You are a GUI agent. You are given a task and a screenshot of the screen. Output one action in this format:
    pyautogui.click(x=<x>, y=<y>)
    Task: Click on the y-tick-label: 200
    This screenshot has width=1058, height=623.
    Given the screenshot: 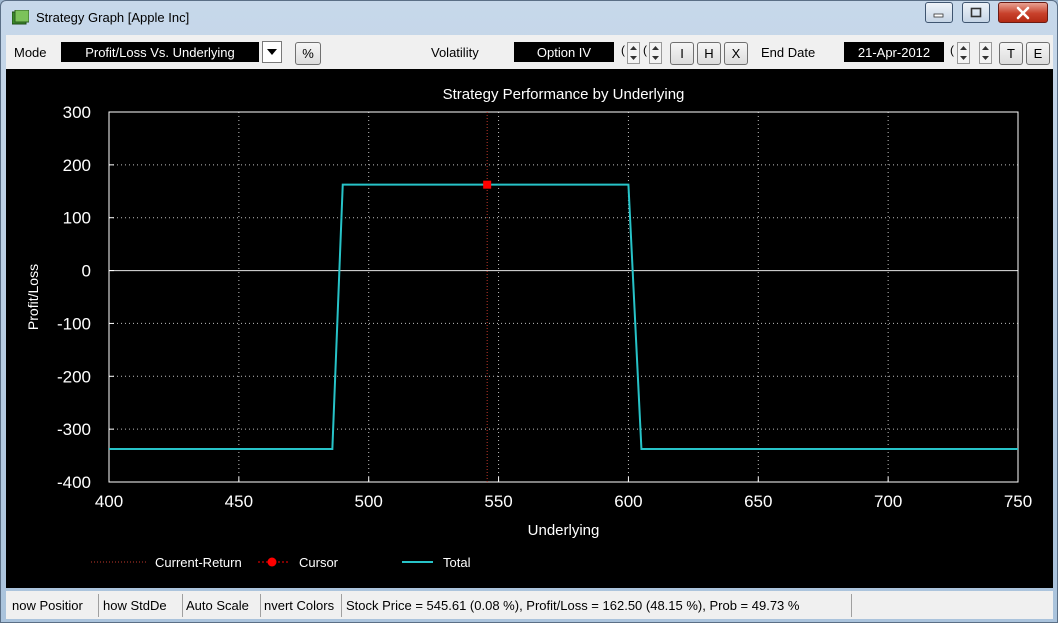 What is the action you would take?
    pyautogui.click(x=77, y=165)
    